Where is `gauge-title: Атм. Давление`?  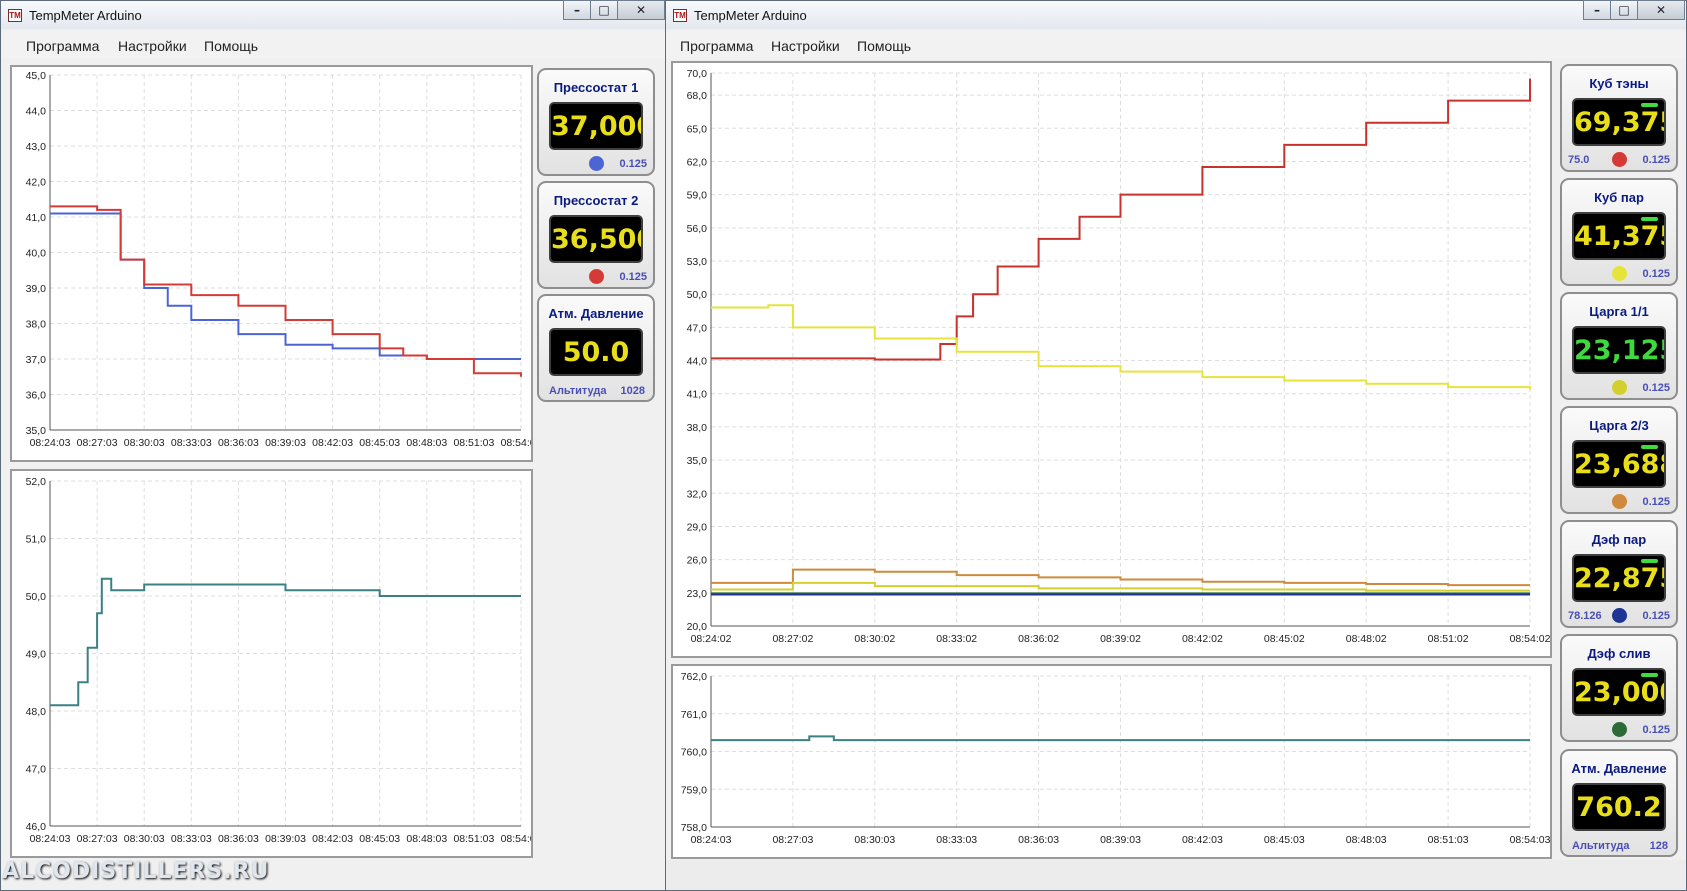
gauge-title: Атм. Давление is located at coordinates (596, 313).